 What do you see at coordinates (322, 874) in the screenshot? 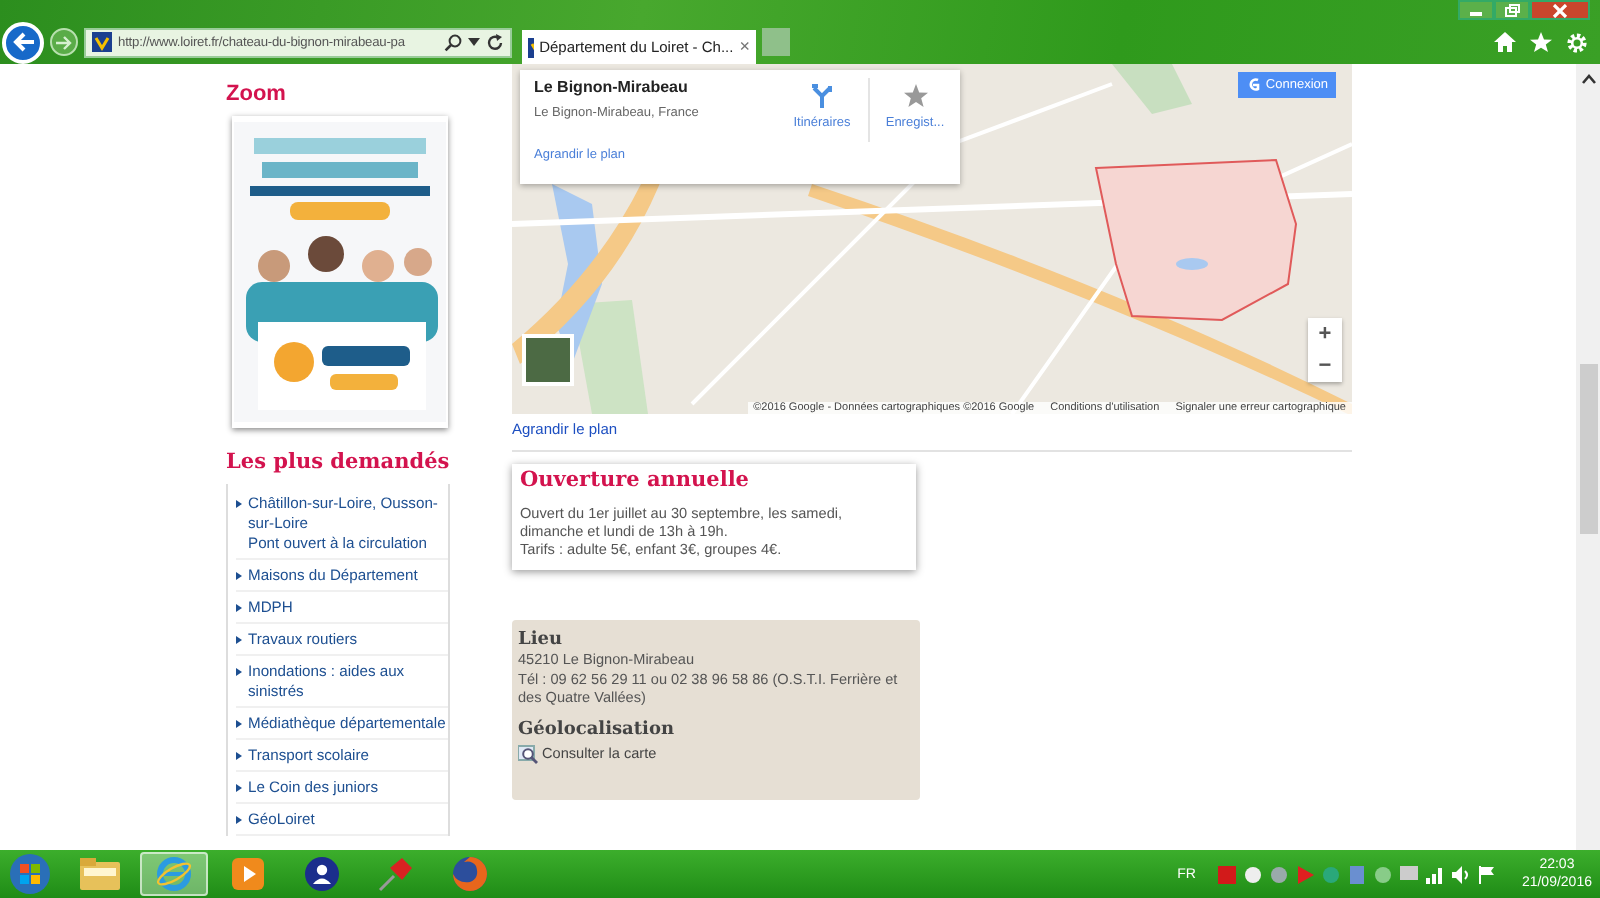
I see `person-icon` at bounding box center [322, 874].